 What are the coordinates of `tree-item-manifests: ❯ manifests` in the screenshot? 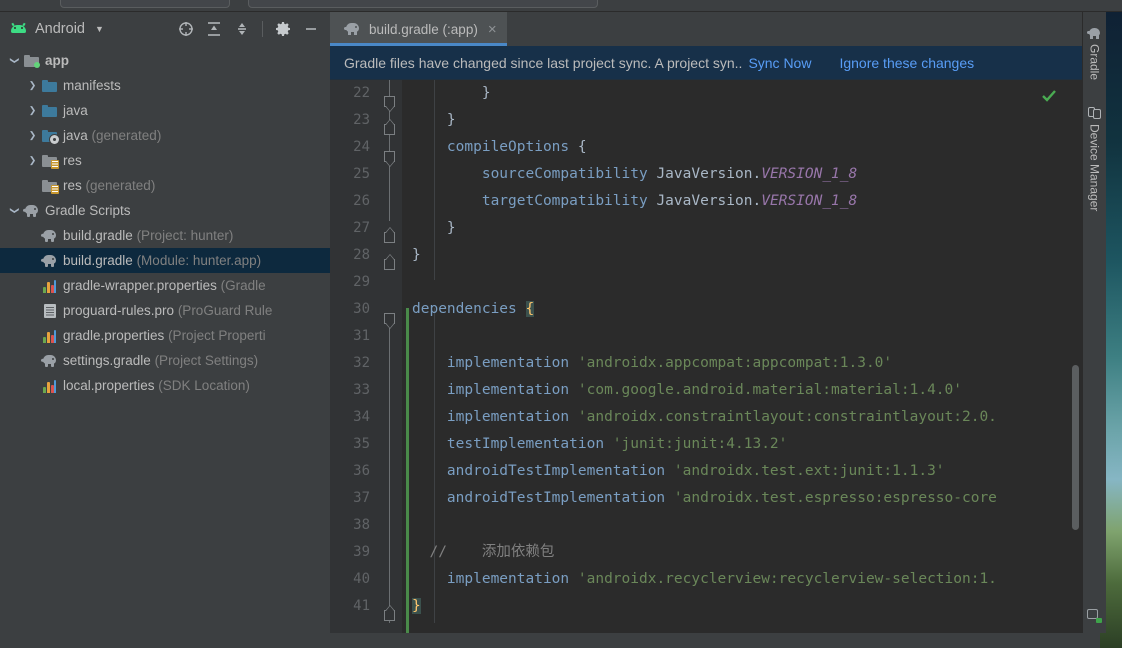 It's located at (165, 85).